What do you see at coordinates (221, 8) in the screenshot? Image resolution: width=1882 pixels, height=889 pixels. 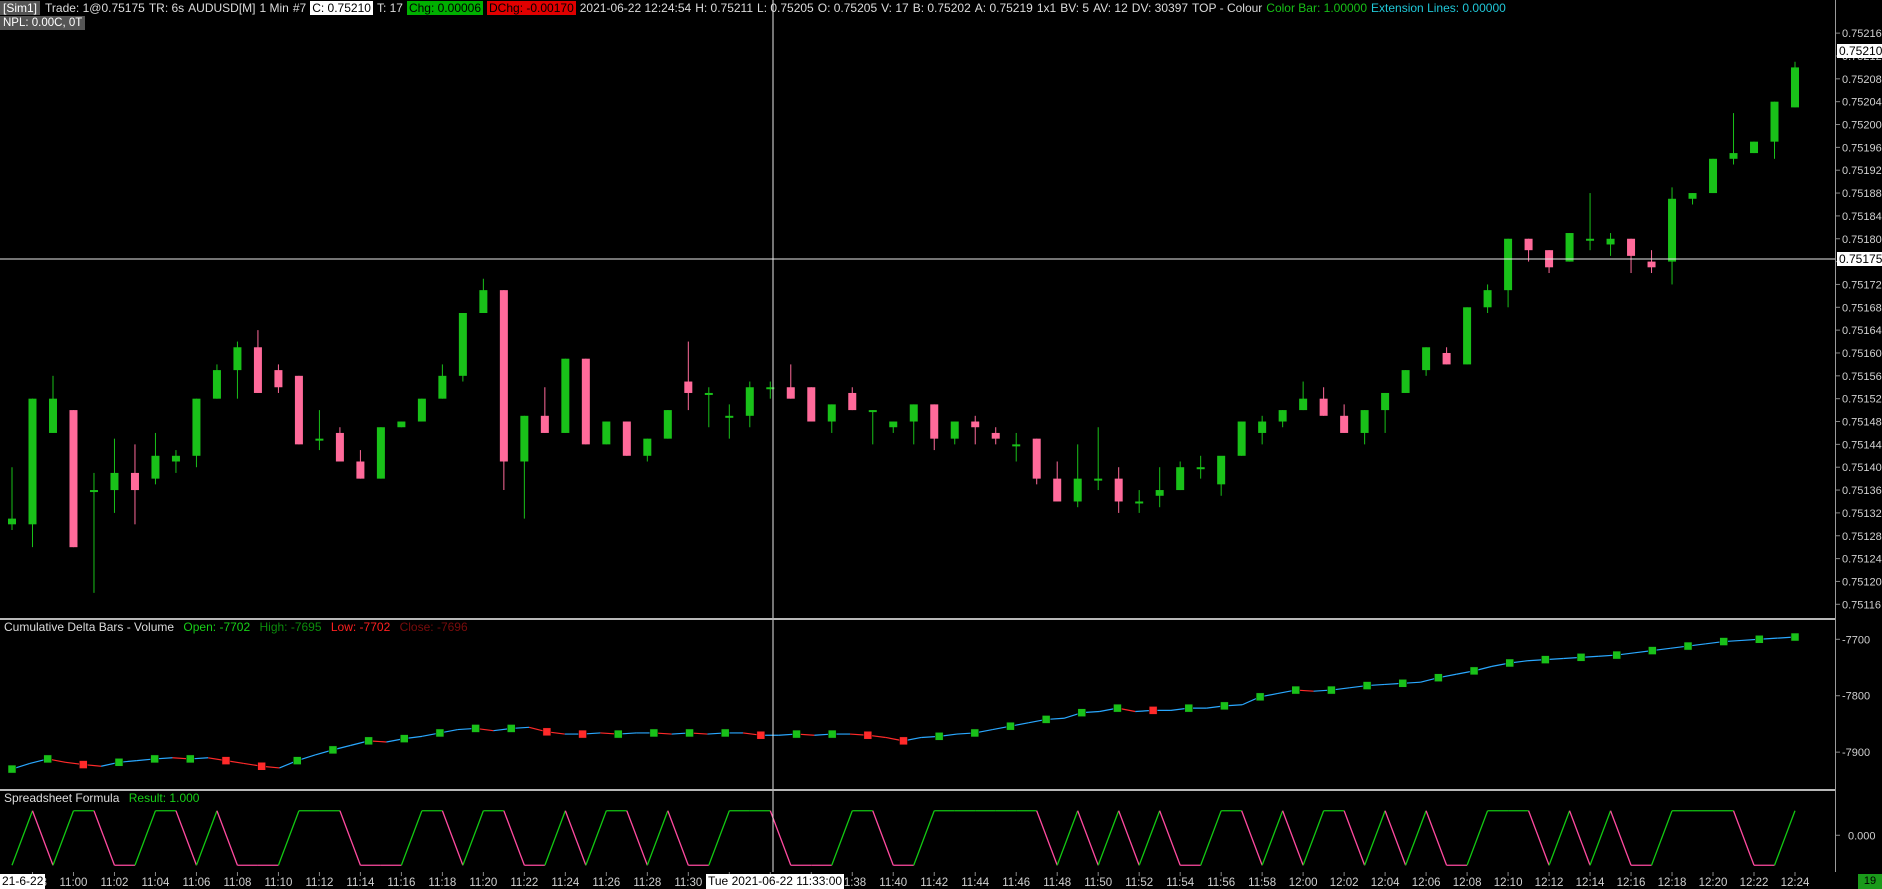 I see `symbol-label: AUDUSD[M]` at bounding box center [221, 8].